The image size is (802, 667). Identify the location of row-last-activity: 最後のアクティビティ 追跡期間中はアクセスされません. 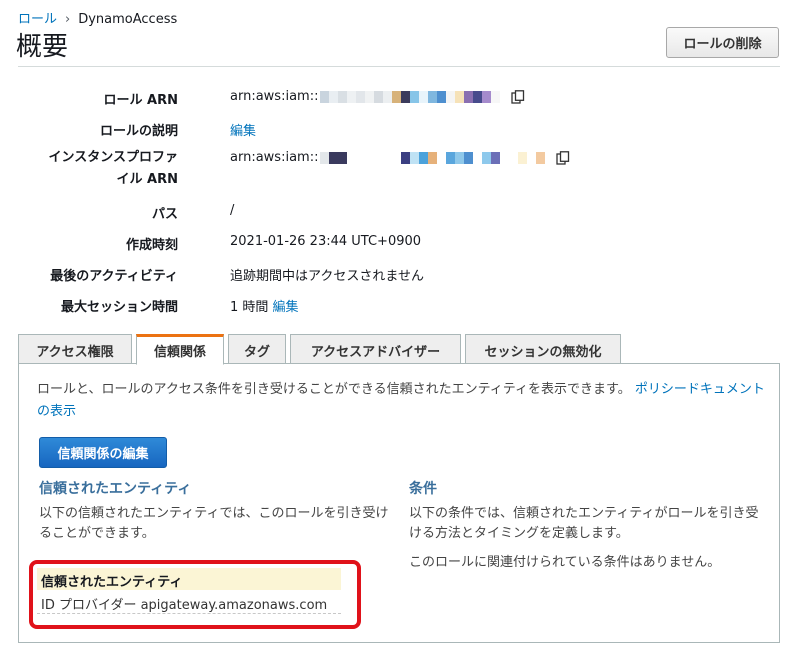
(390, 274).